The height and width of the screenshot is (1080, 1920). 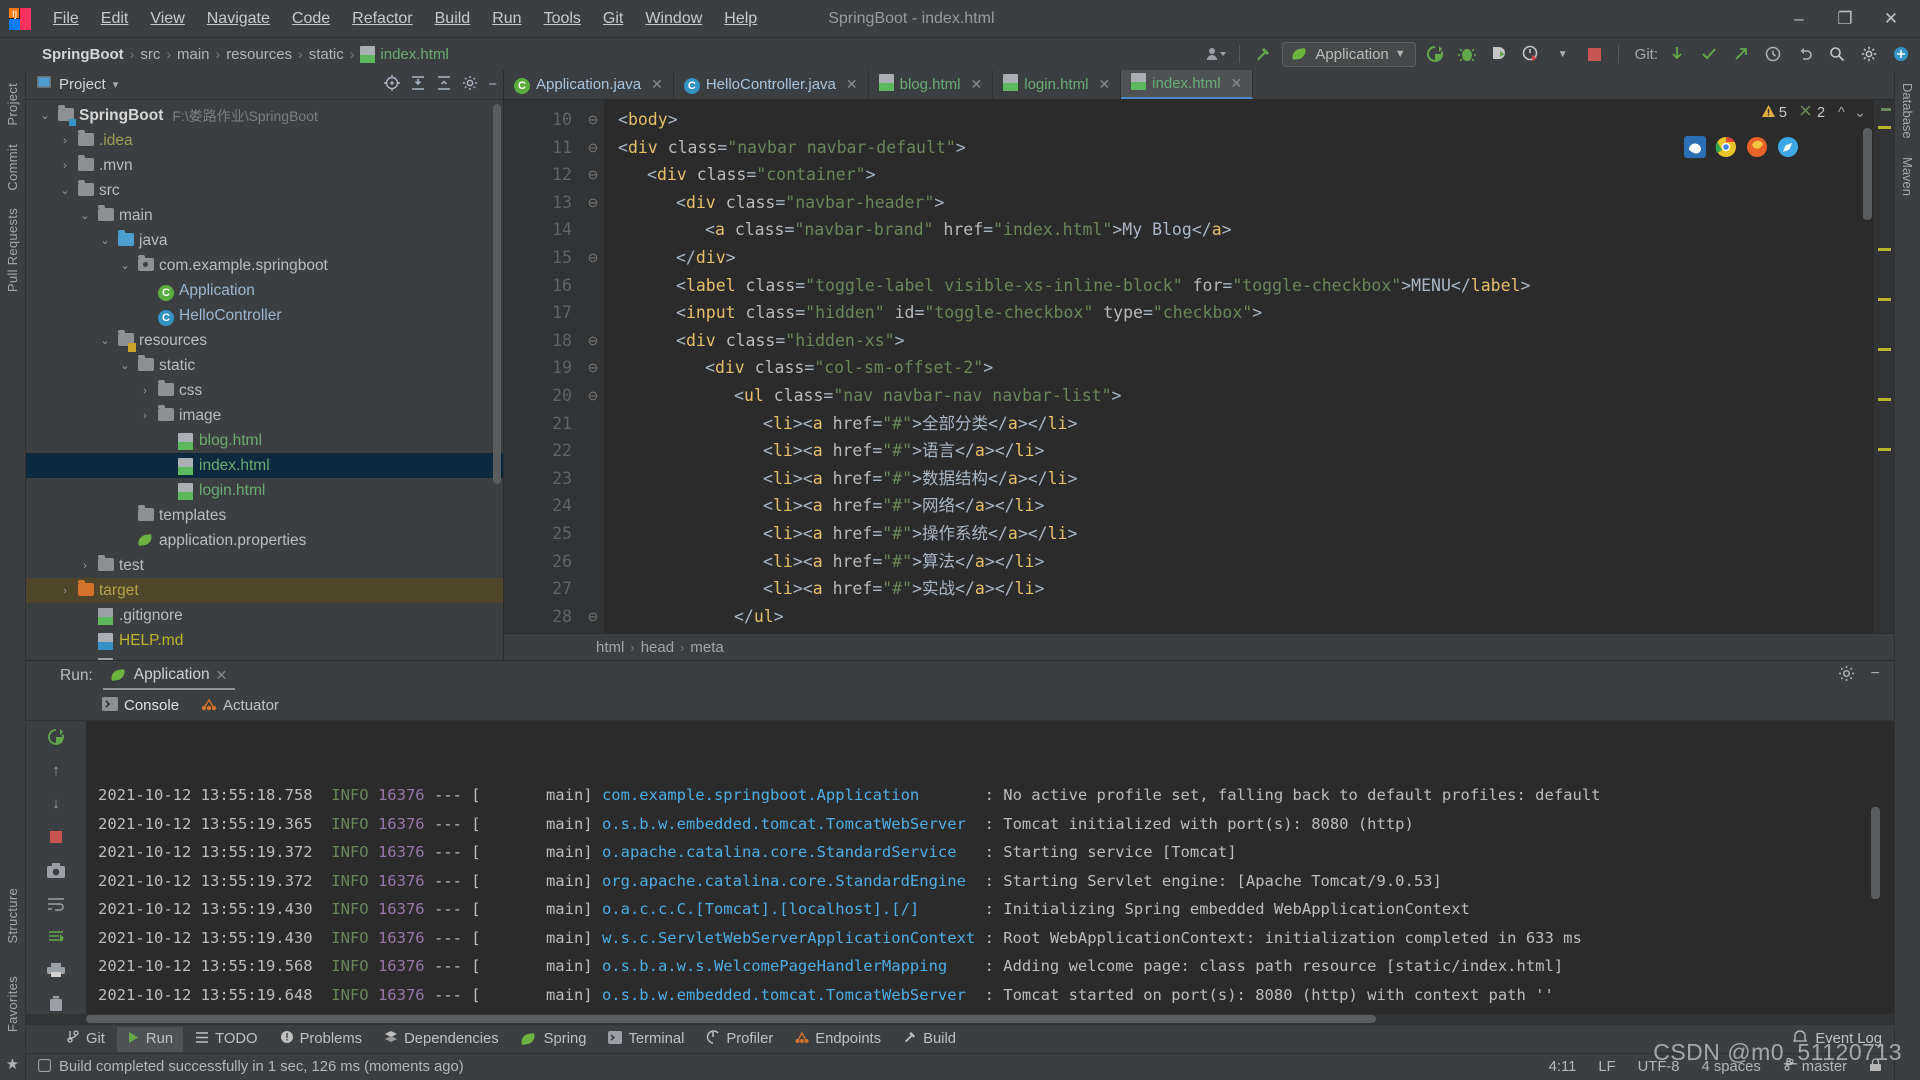 What do you see at coordinates (1349, 54) in the screenshot?
I see `run-configuration-selector: Application ▼` at bounding box center [1349, 54].